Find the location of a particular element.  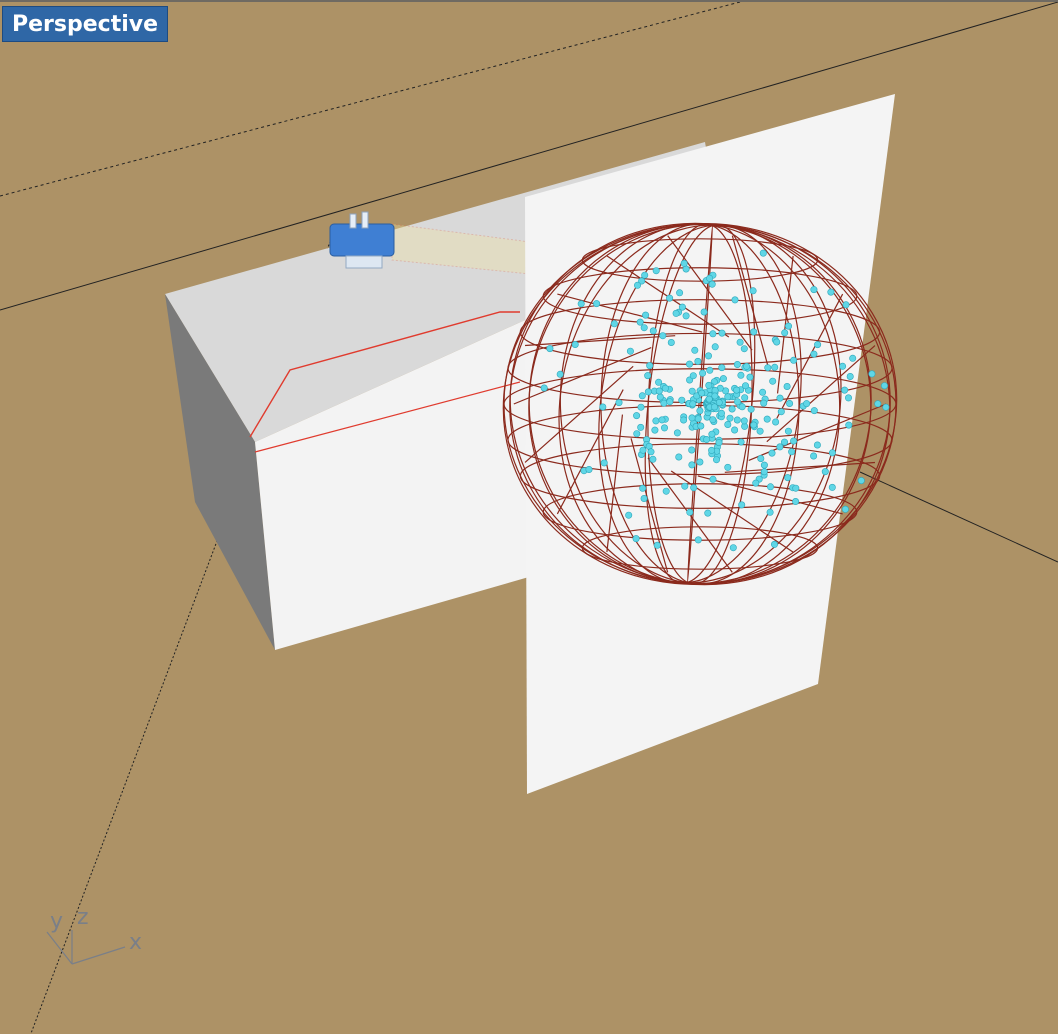

axis-label-z: z is located at coordinates (83, 917).